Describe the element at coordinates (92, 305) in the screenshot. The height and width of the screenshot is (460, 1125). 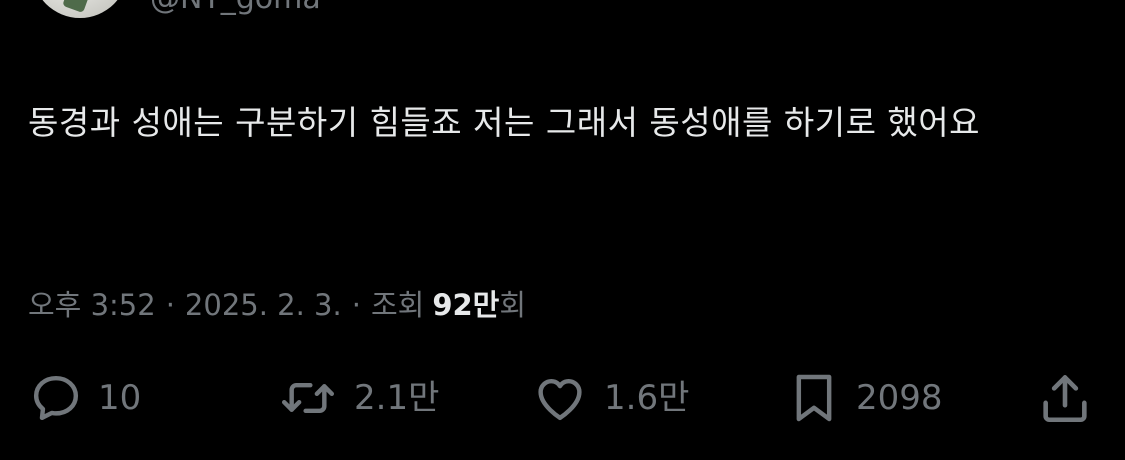
I see `tweet-time: 오후 3:52` at that location.